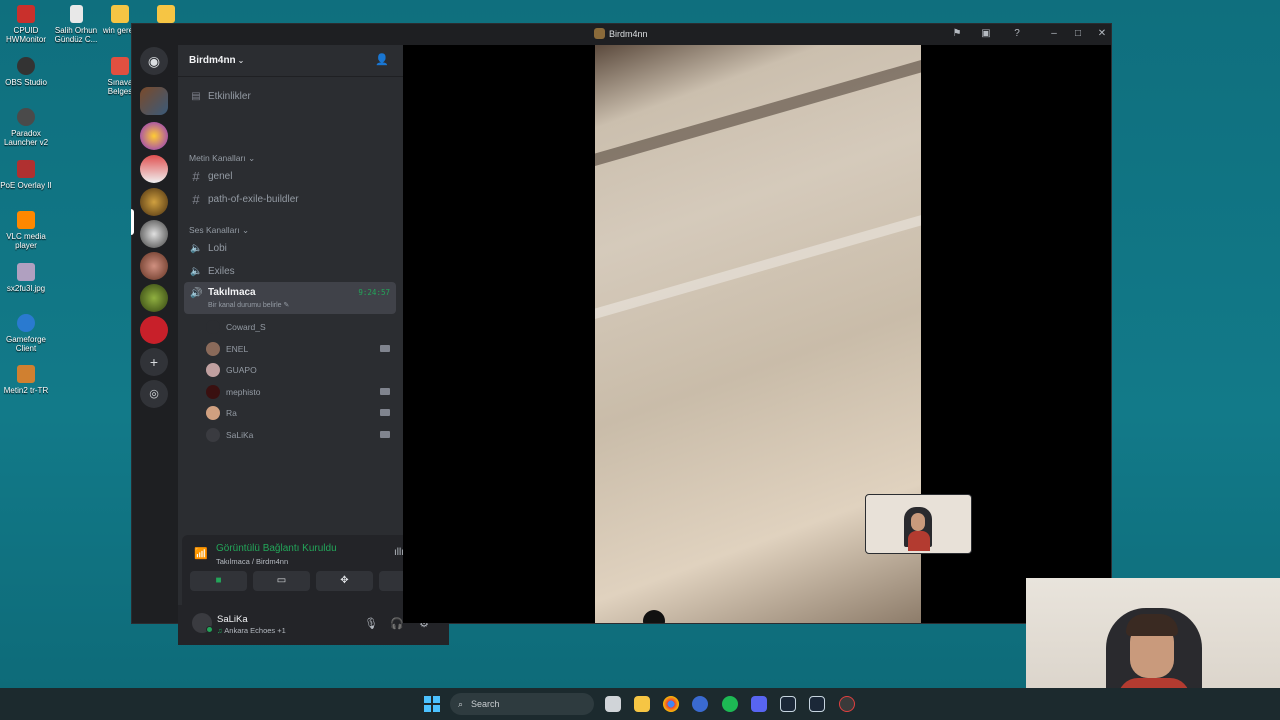 The image size is (1280, 720). I want to click on voice-location: Takılmaca / Birdm4nn, so click(252, 561).